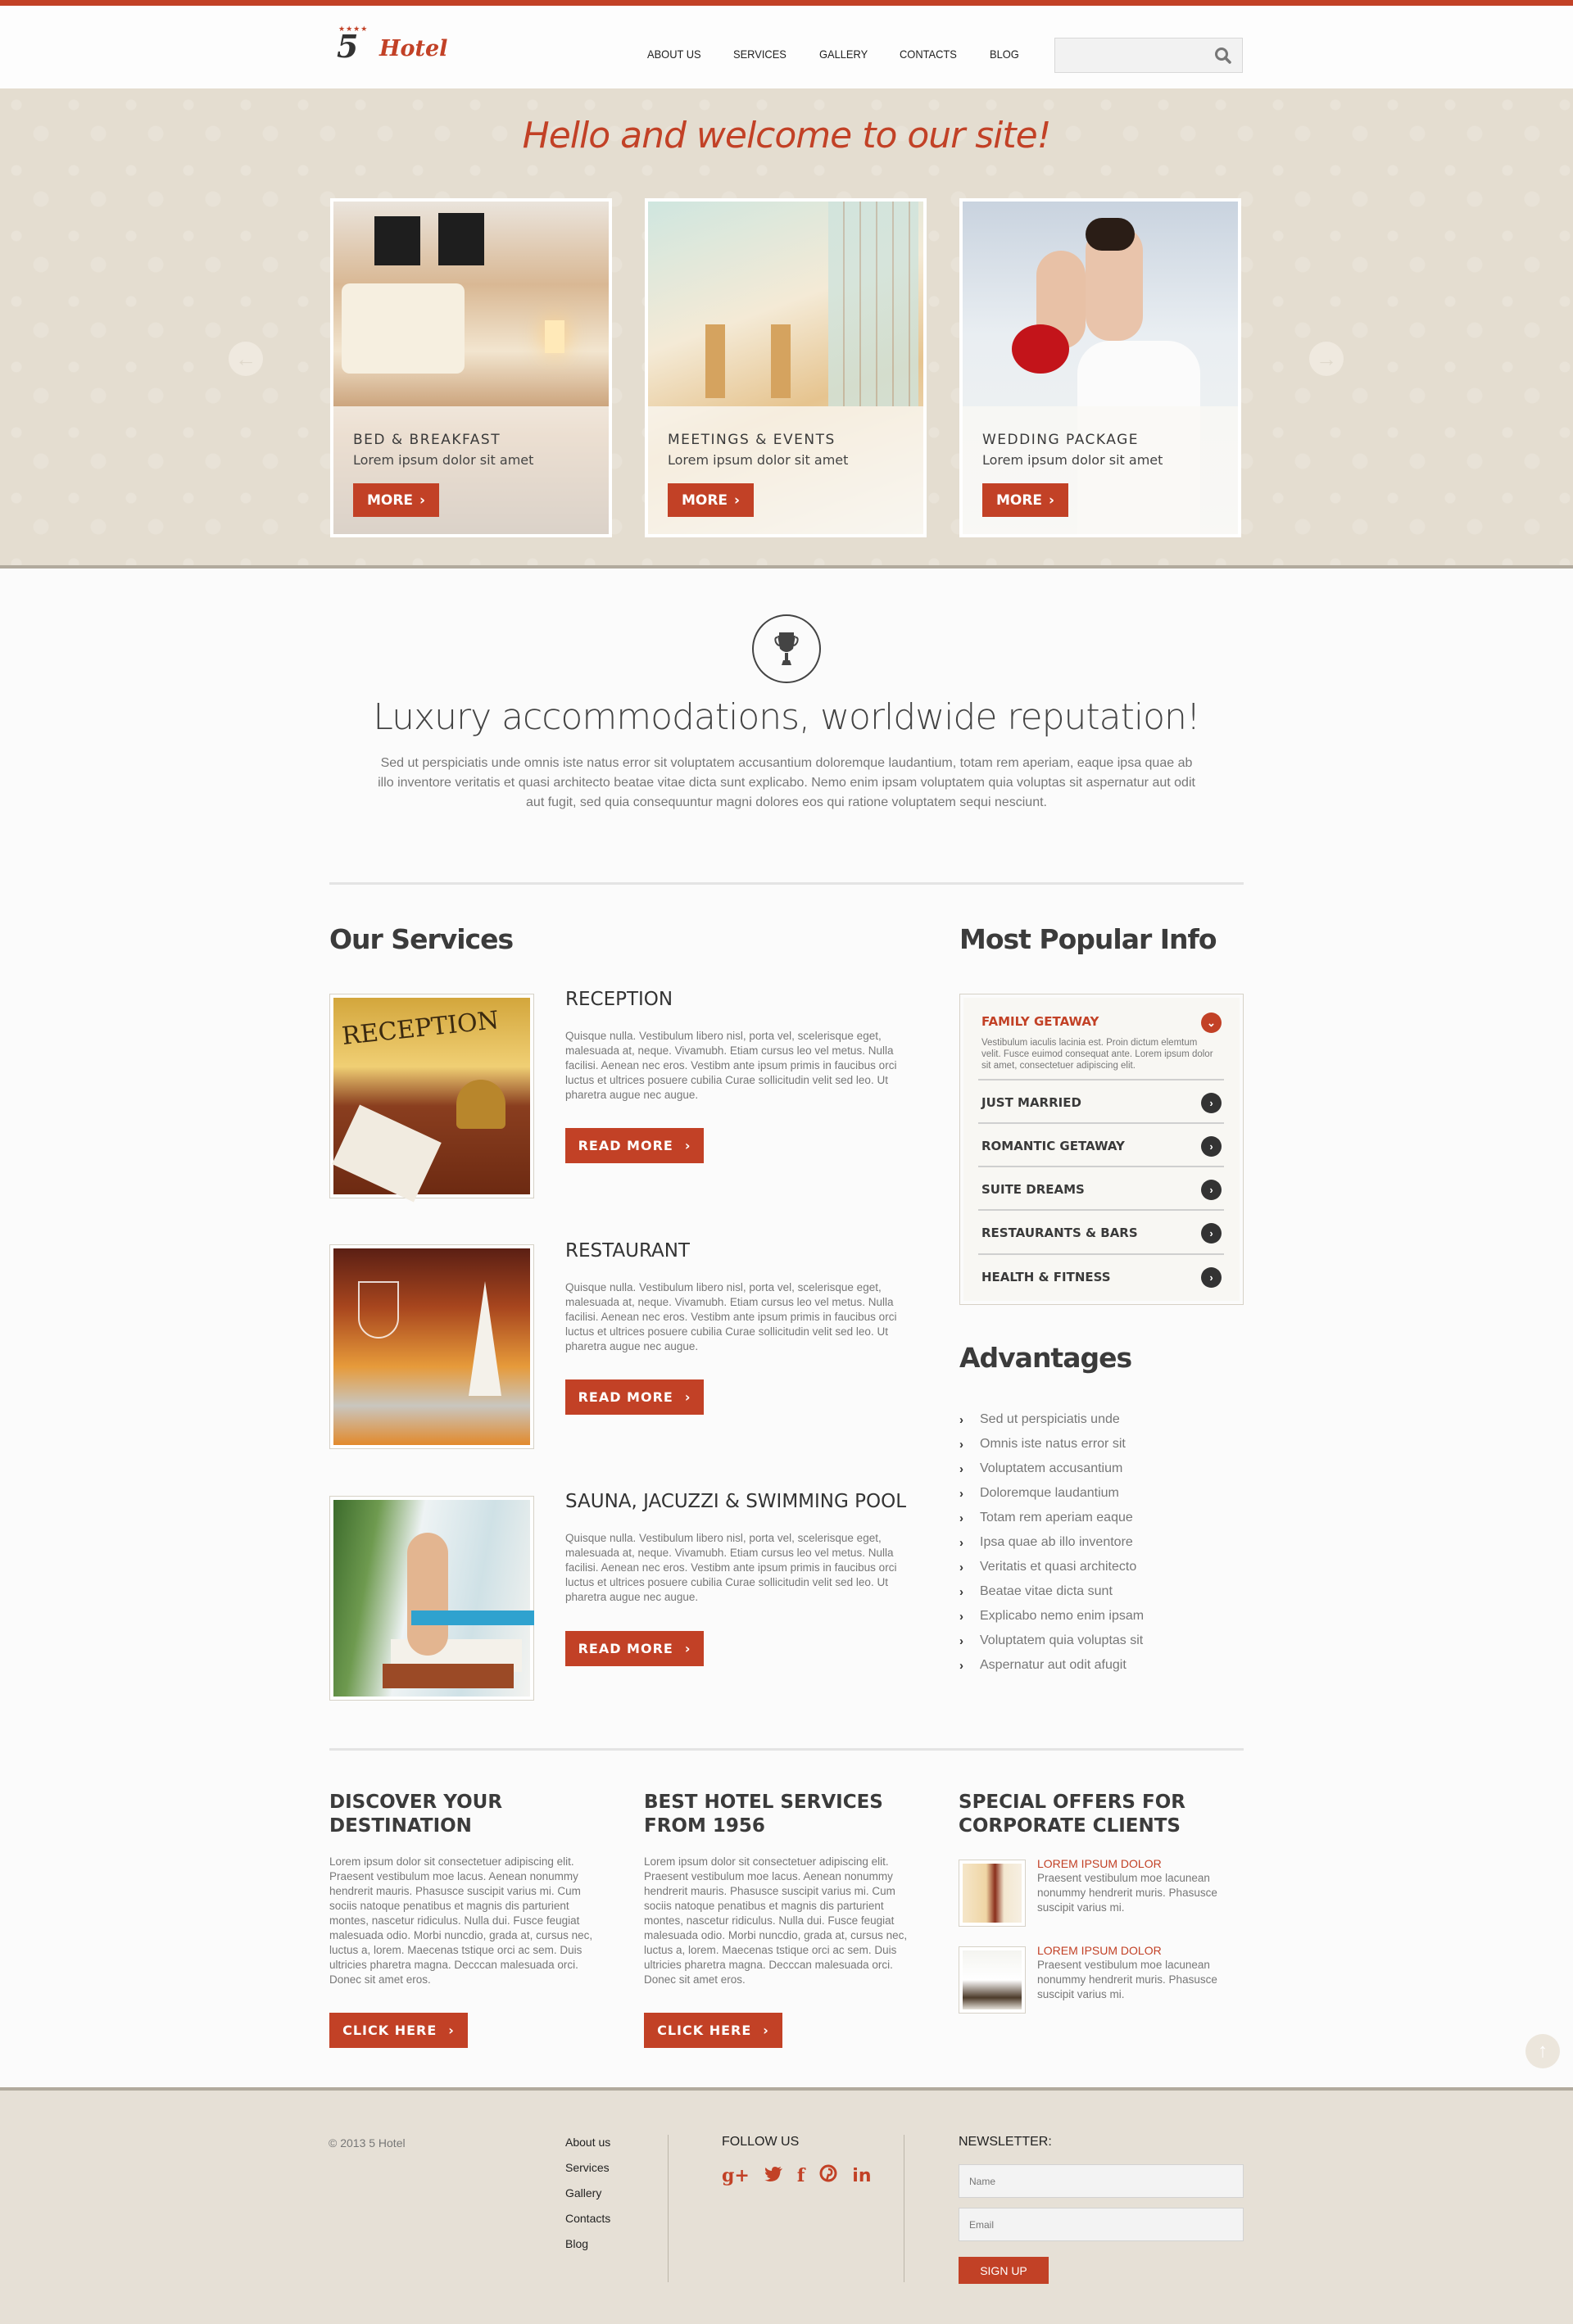 This screenshot has height=2324, width=1573. What do you see at coordinates (758, 460) in the screenshot?
I see `card-subtitle: Lorem ipsum dolor sit amet` at bounding box center [758, 460].